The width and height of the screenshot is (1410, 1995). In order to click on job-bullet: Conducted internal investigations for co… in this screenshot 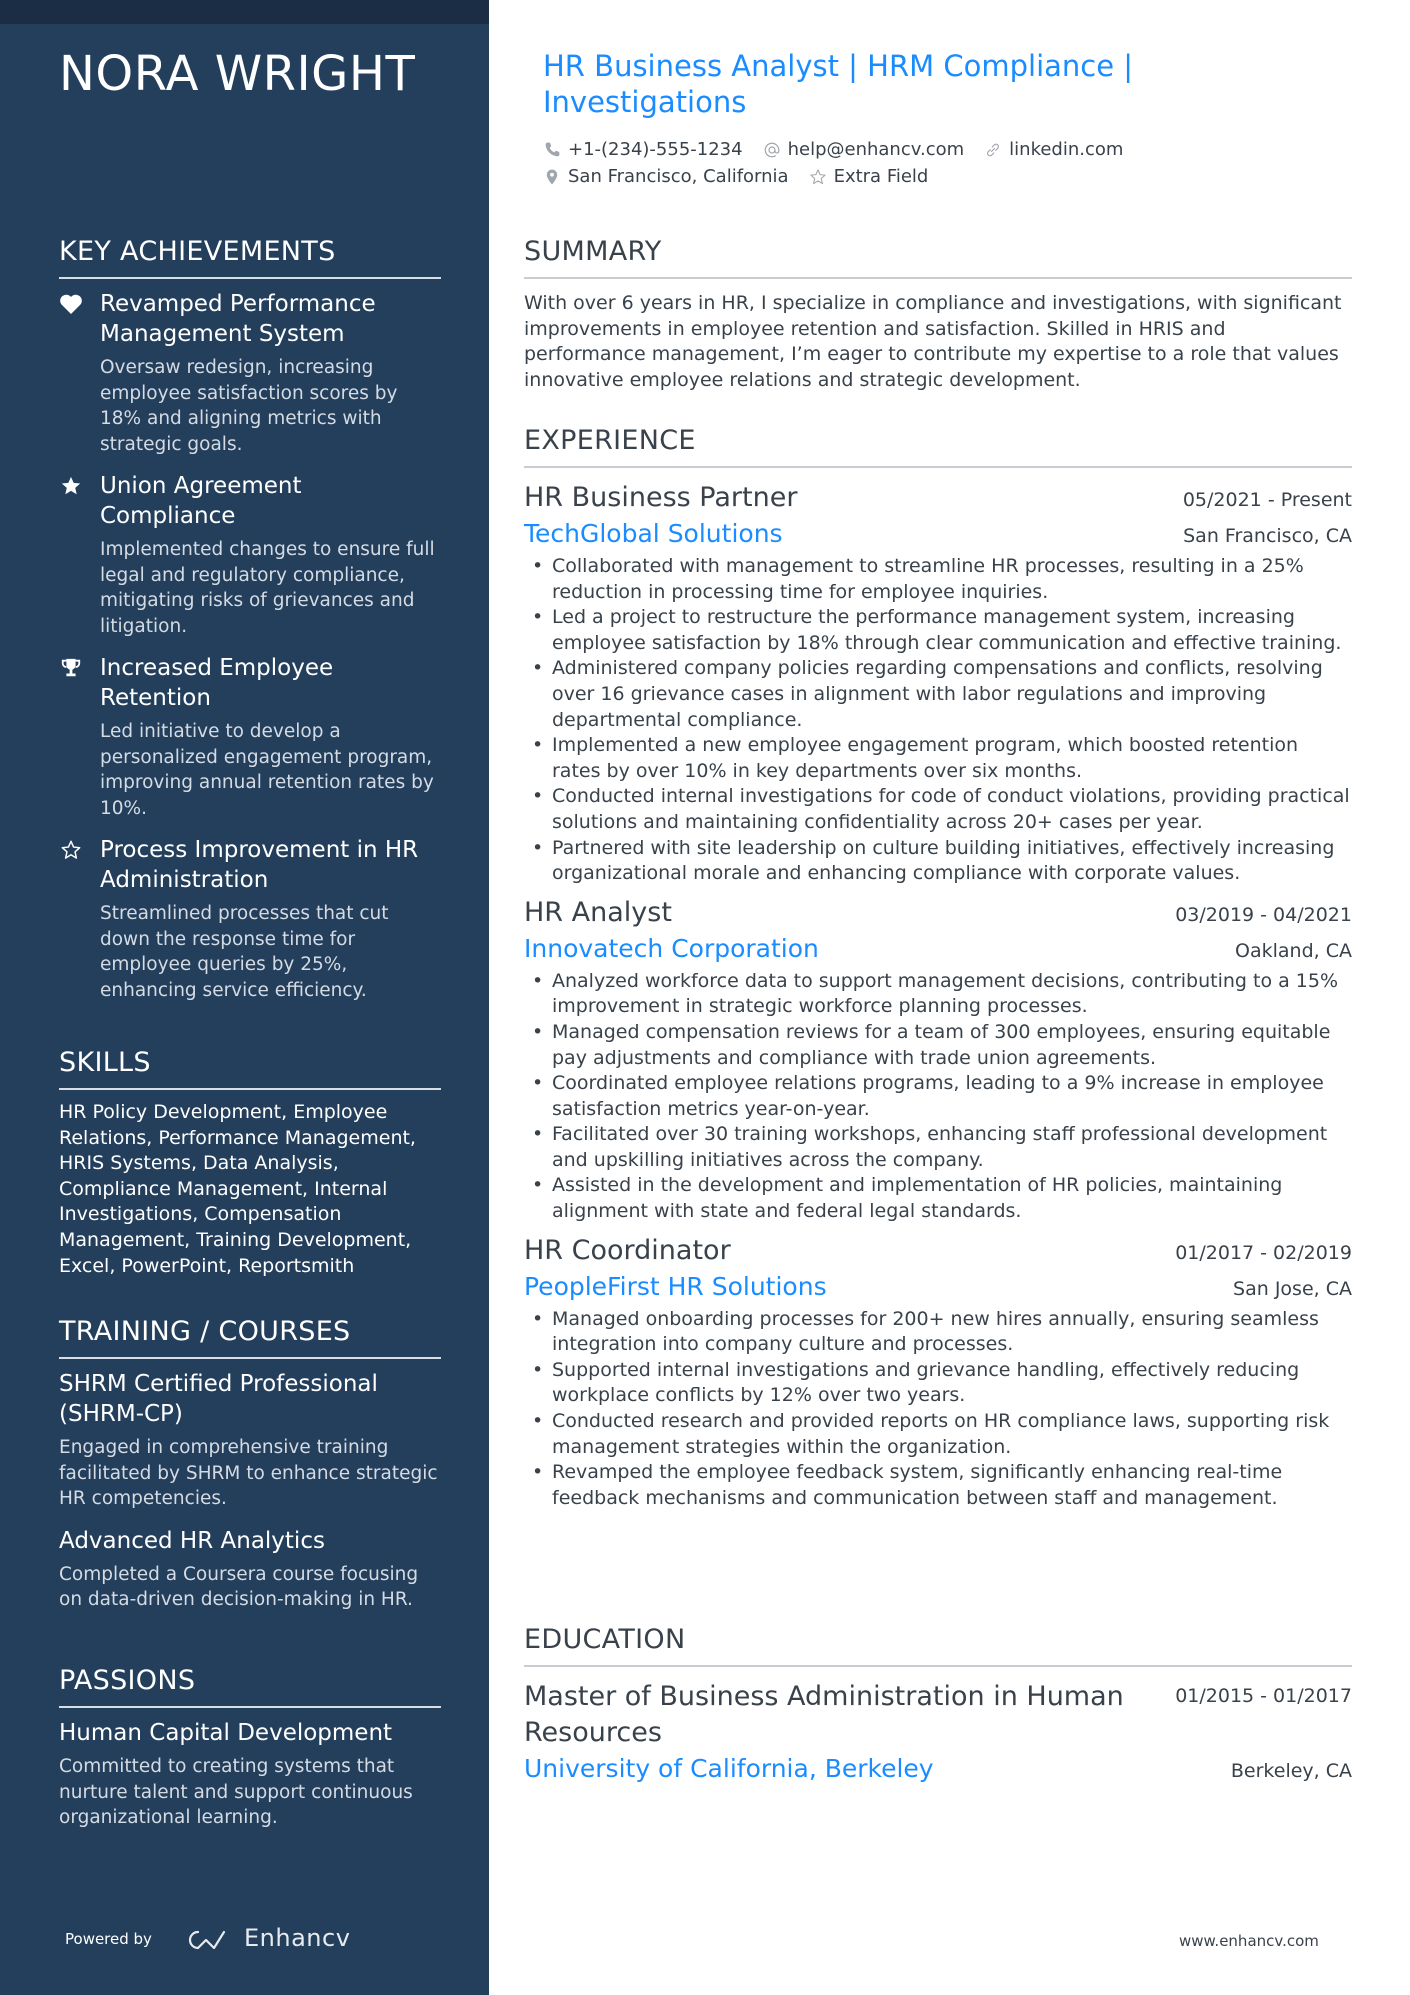, I will do `click(938, 809)`.